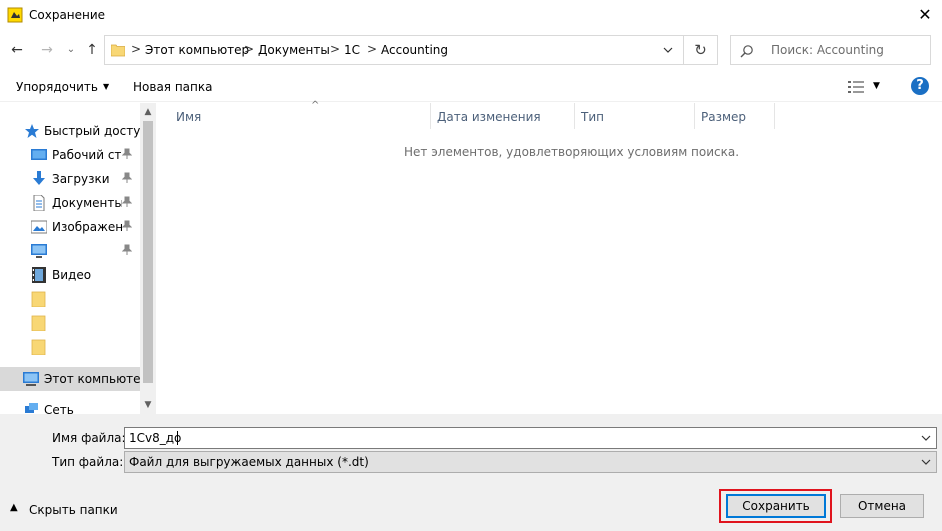 The image size is (942, 531). I want to click on new-folder-button: Новая папка, so click(172, 87).